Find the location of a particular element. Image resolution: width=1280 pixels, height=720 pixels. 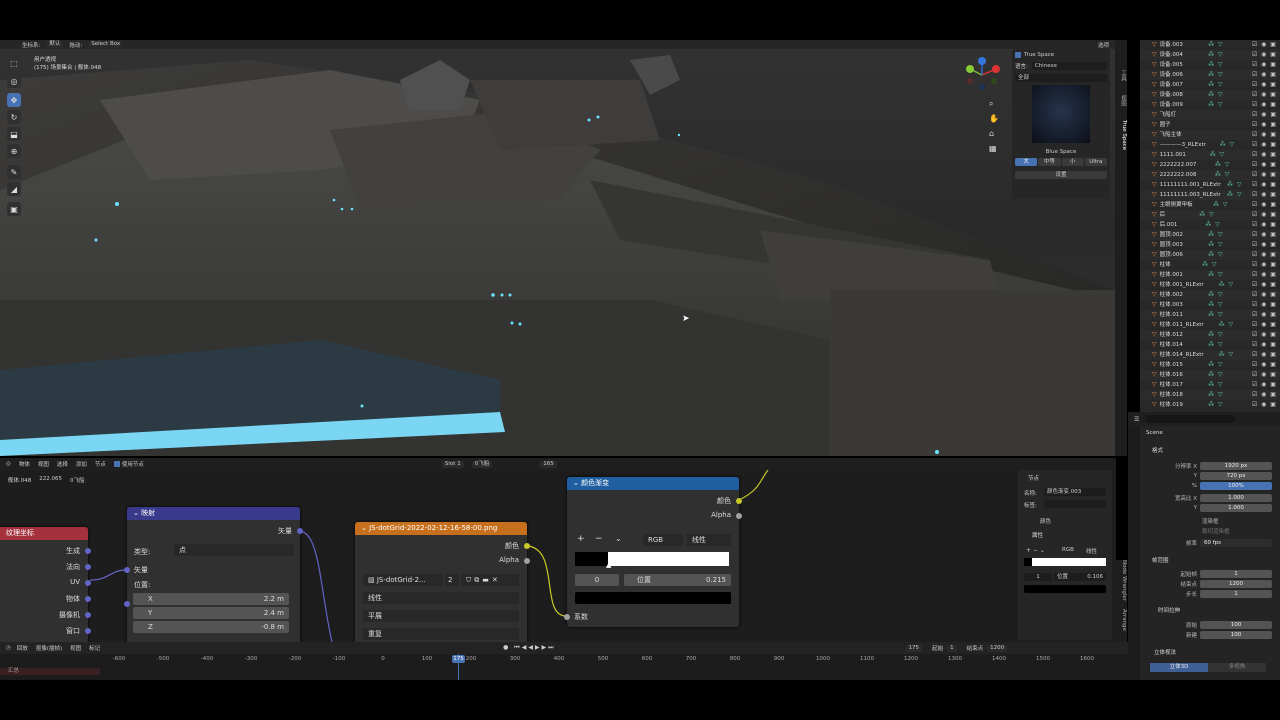

color-mode-dropdown: RGB is located at coordinates (663, 540).